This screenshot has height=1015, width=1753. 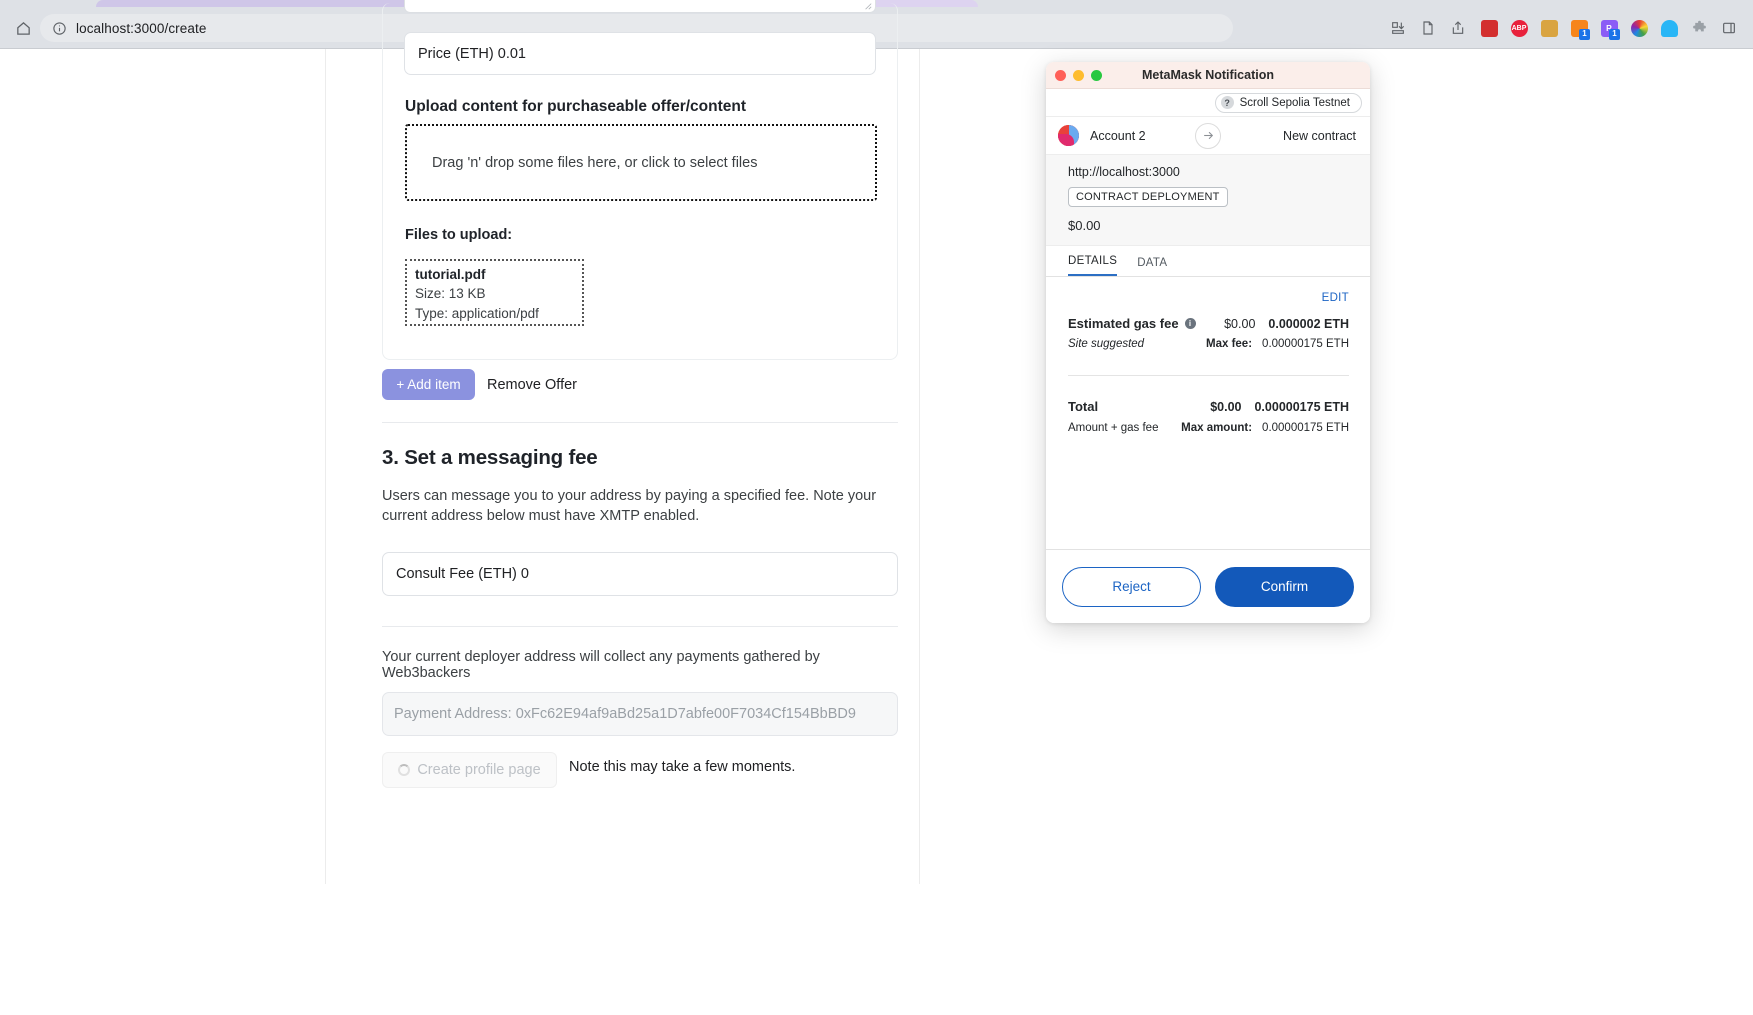 I want to click on address-bar-url: localhost:3000/create, so click(x=141, y=28).